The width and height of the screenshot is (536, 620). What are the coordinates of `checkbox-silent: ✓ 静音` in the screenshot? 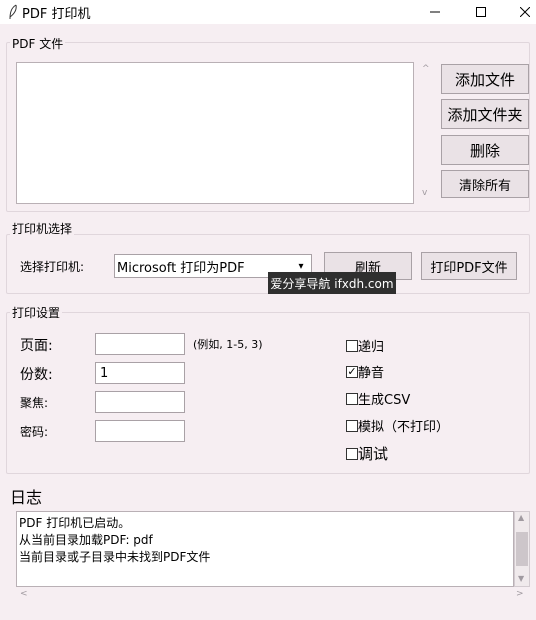 It's located at (365, 371).